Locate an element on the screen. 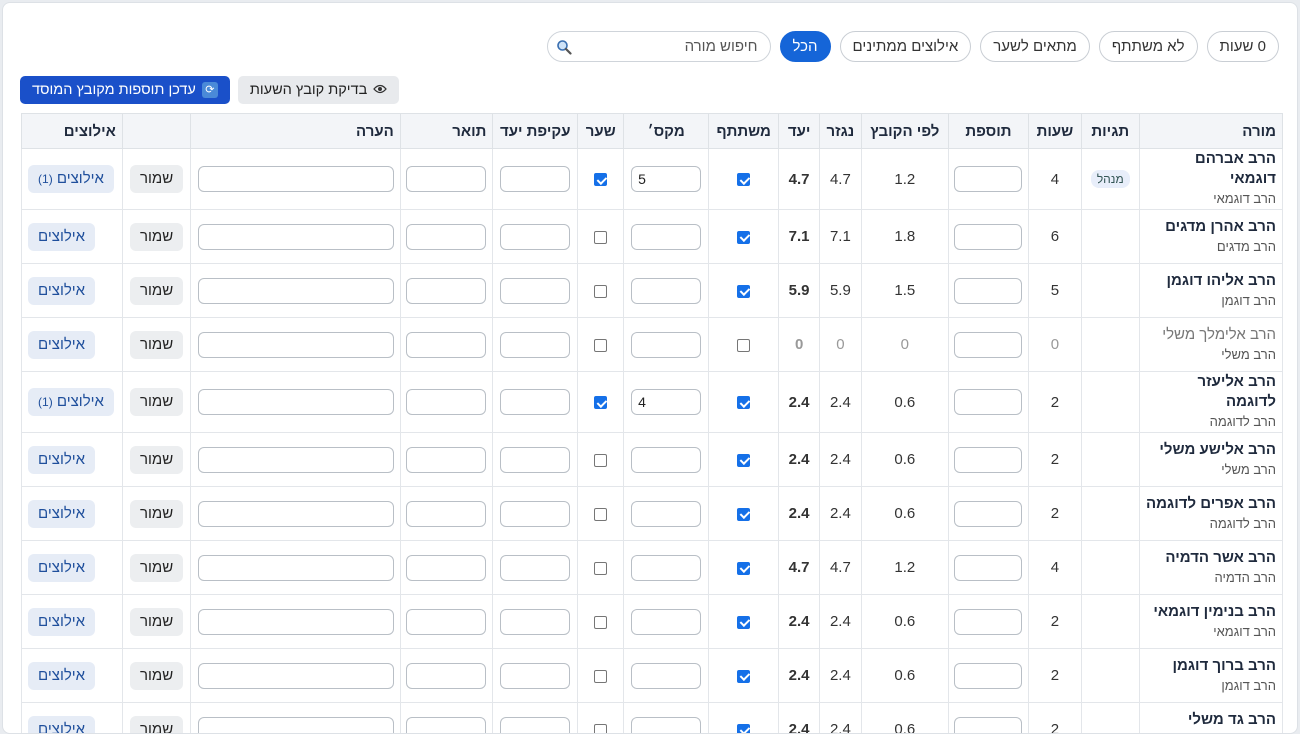  filter-zero-hours: 0 שעות is located at coordinates (1243, 46).